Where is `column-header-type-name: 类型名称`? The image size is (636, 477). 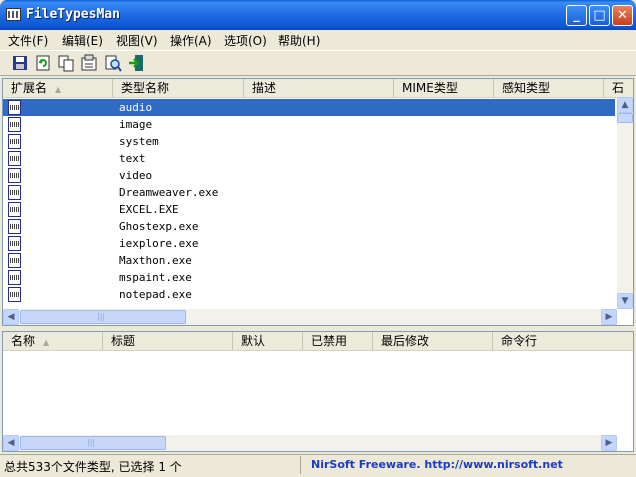
column-header-type-name: 类型名称 is located at coordinates (178, 88).